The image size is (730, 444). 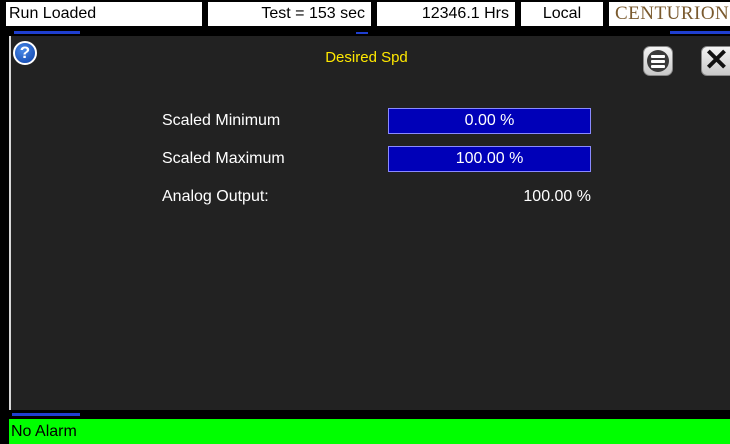 What do you see at coordinates (366, 57) in the screenshot?
I see `dialog-title: Desired Spd` at bounding box center [366, 57].